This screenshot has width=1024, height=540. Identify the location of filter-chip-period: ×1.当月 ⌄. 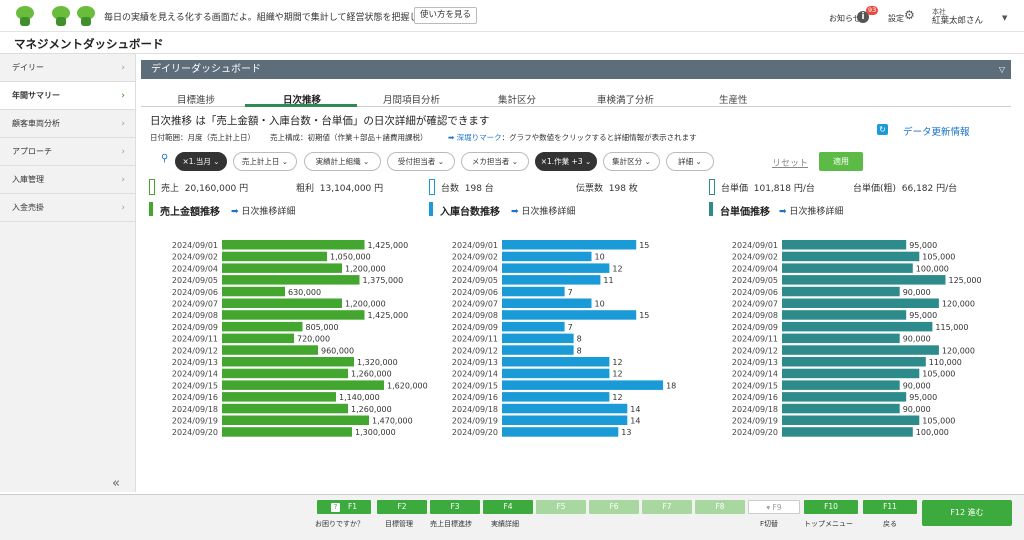
(201, 161).